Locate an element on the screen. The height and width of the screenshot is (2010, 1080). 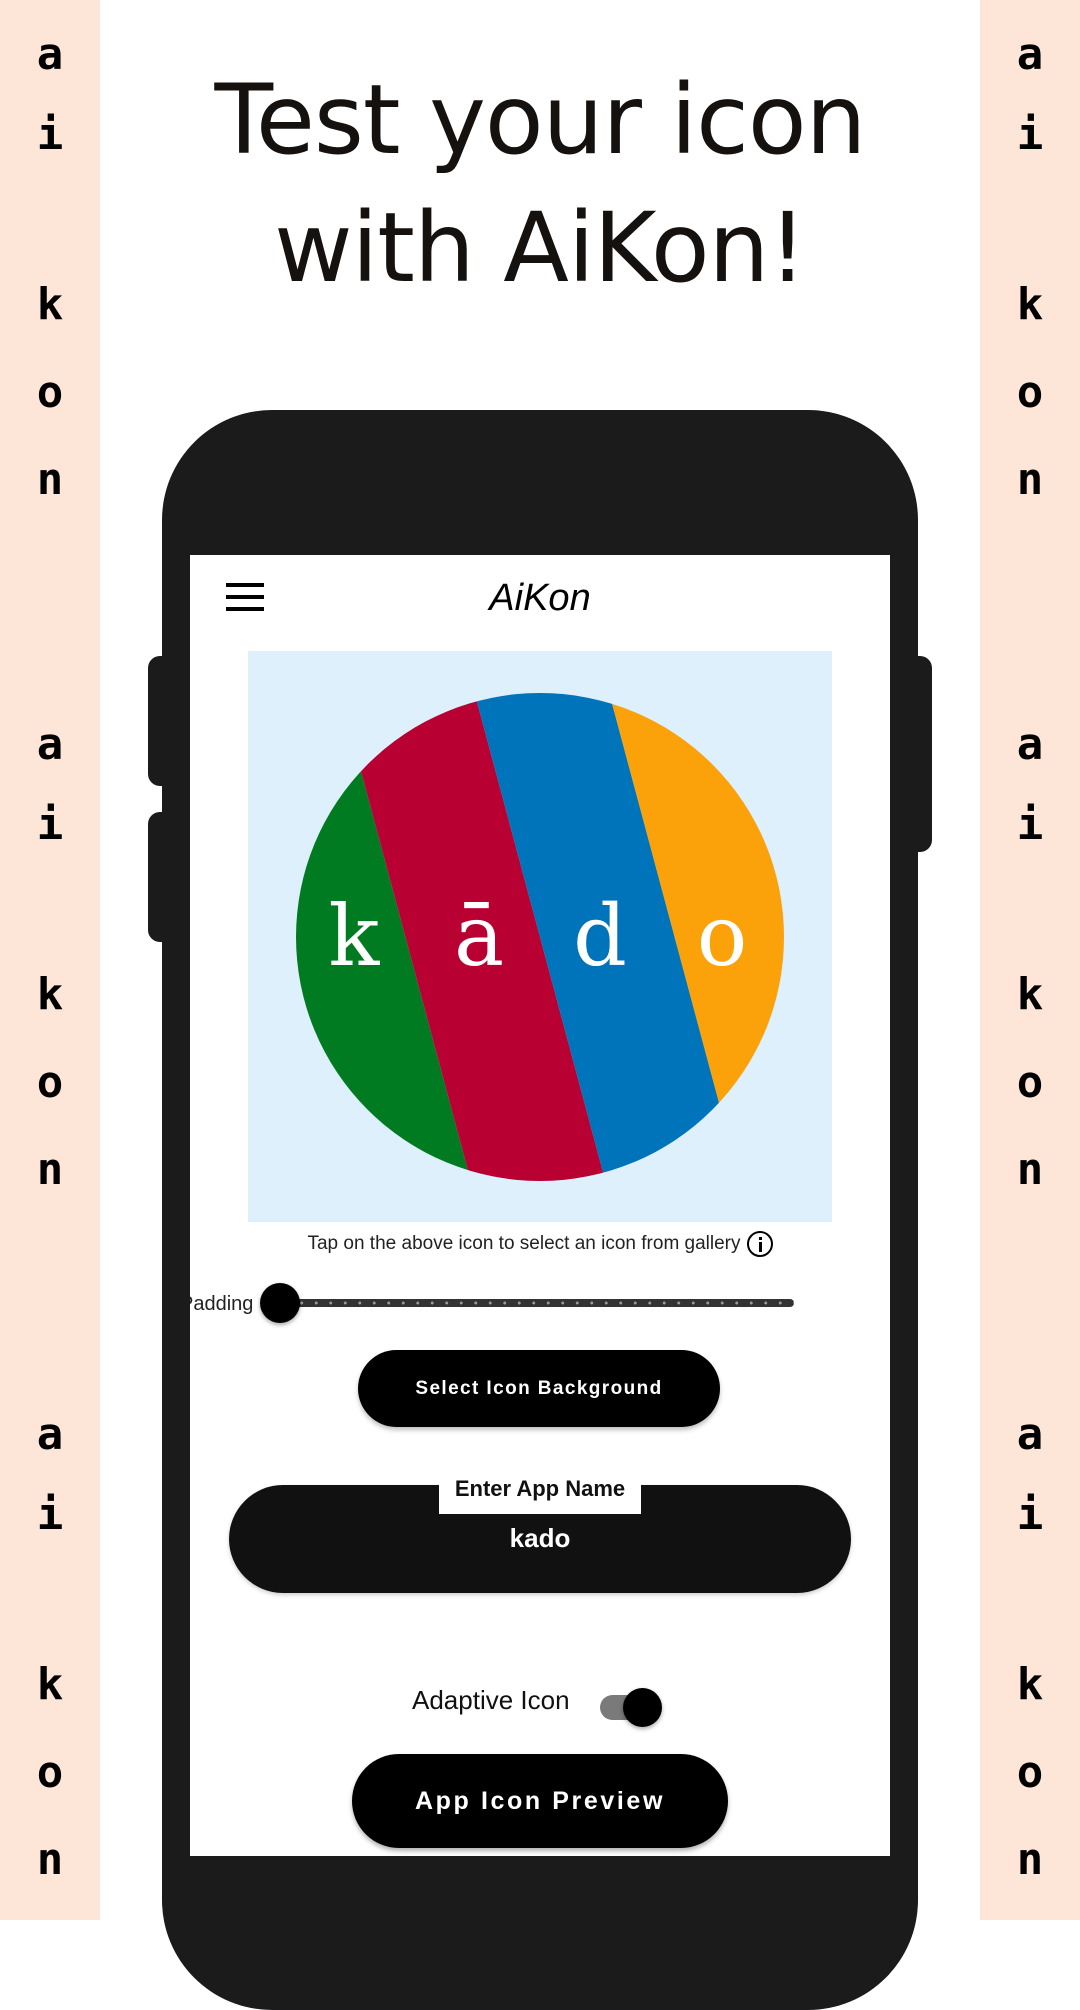
left-decorative-strip: aikonaikonaikon is located at coordinates (50, 960).